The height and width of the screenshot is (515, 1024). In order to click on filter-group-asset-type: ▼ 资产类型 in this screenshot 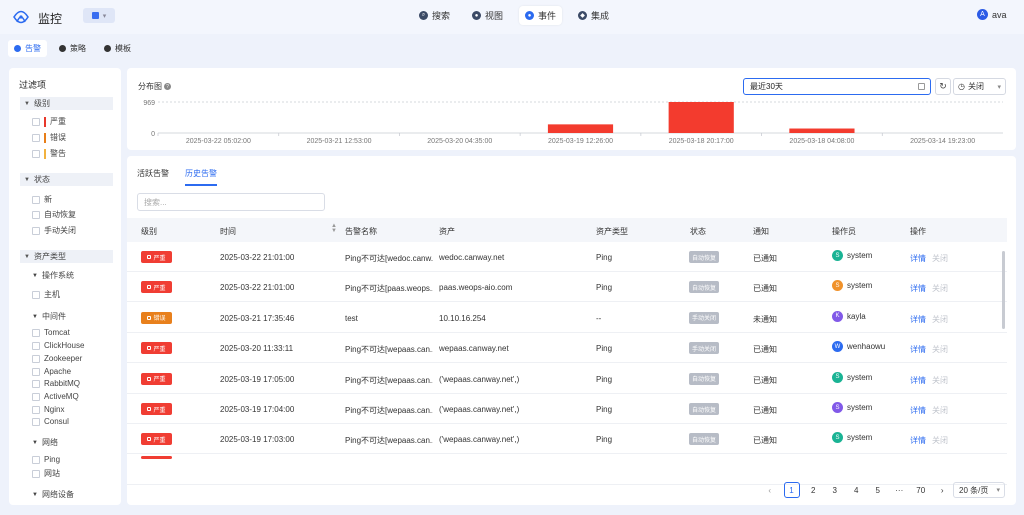, I will do `click(66, 256)`.